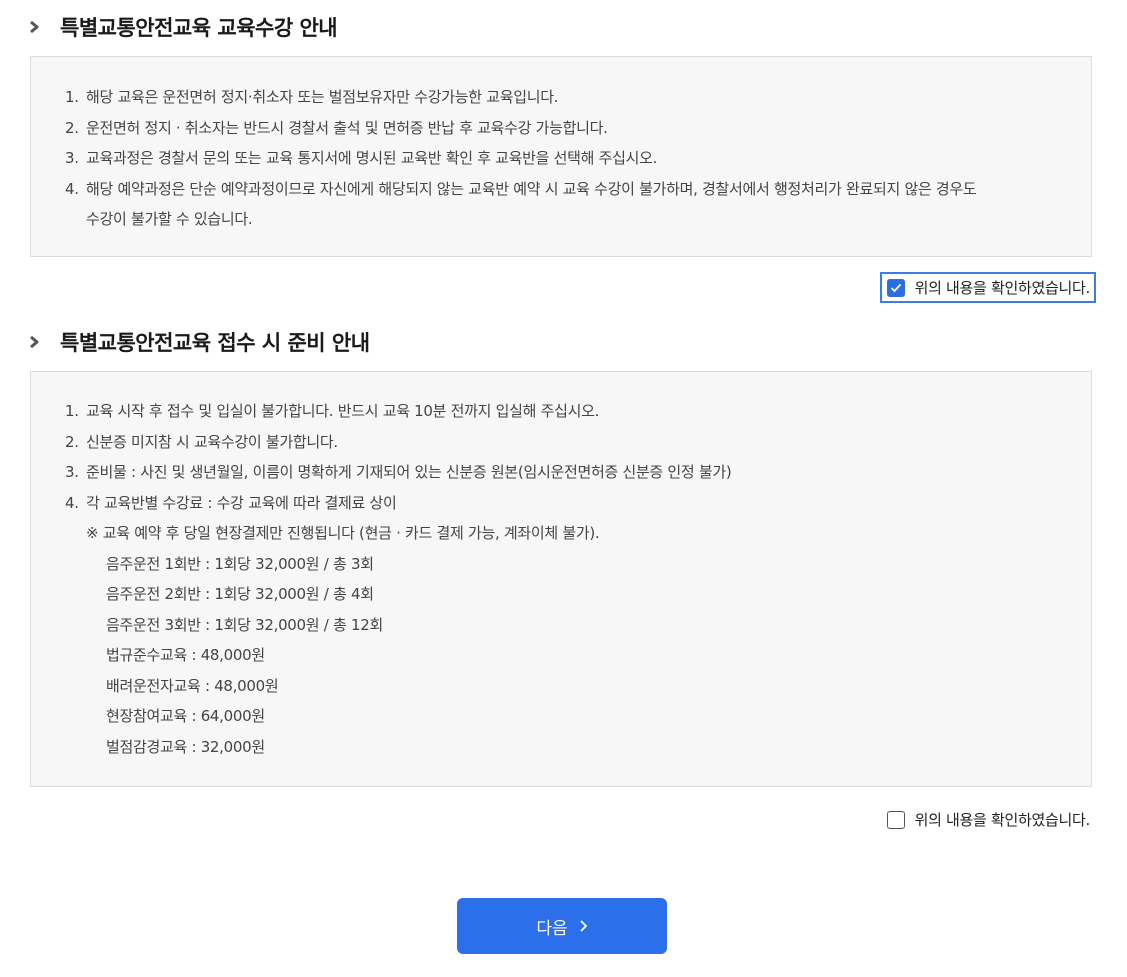 Image resolution: width=1127 pixels, height=977 pixels. I want to click on confirm-checkbox-1: 위의 내용을 확인하였습니다., so click(988, 287).